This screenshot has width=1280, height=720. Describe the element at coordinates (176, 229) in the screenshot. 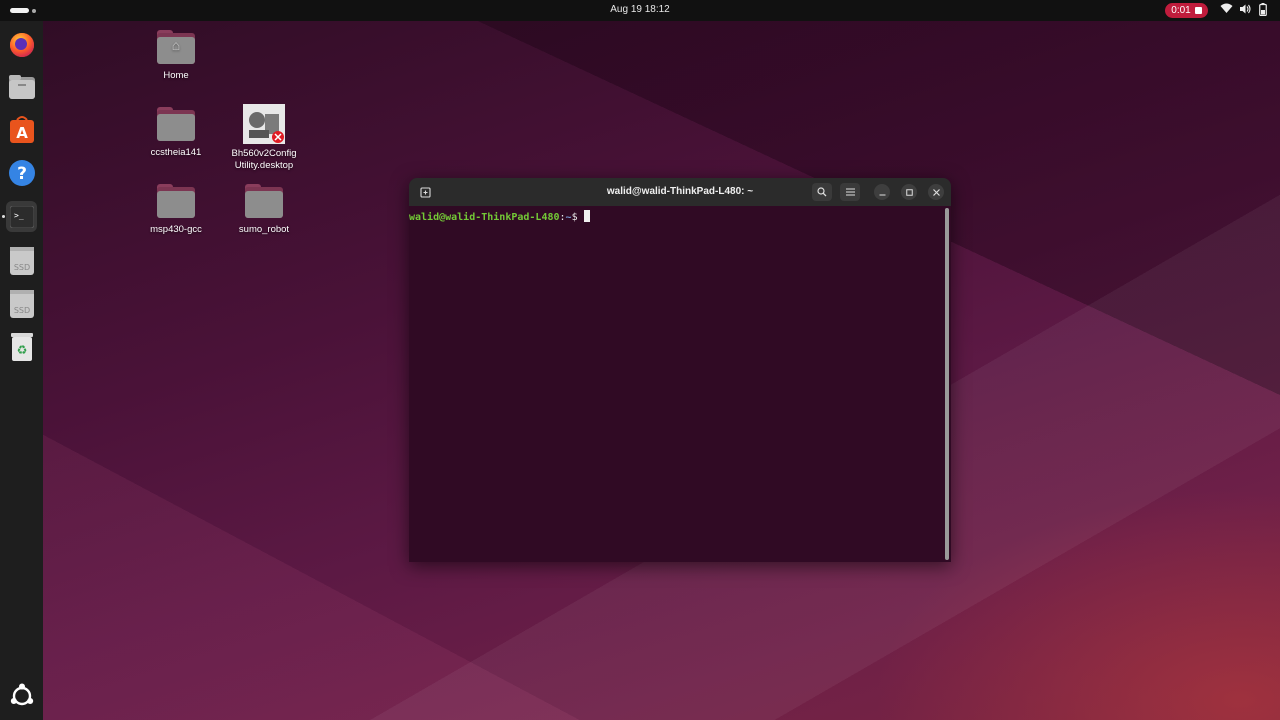

I see `desktop-icon-label: msp430-gcc` at that location.